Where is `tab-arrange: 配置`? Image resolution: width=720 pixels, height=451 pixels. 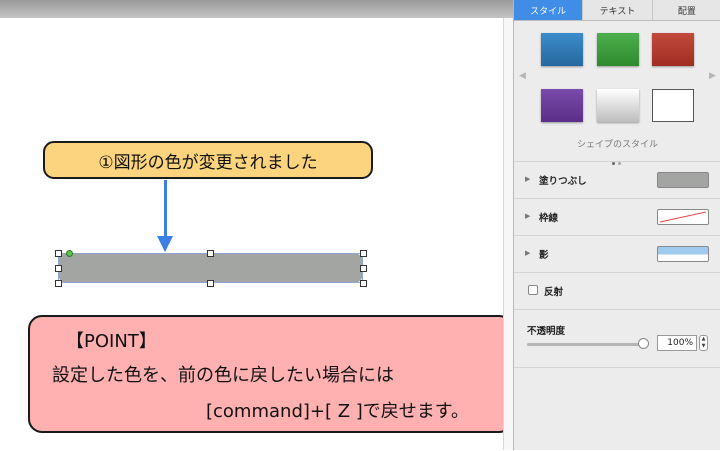 tab-arrange: 配置 is located at coordinates (686, 10).